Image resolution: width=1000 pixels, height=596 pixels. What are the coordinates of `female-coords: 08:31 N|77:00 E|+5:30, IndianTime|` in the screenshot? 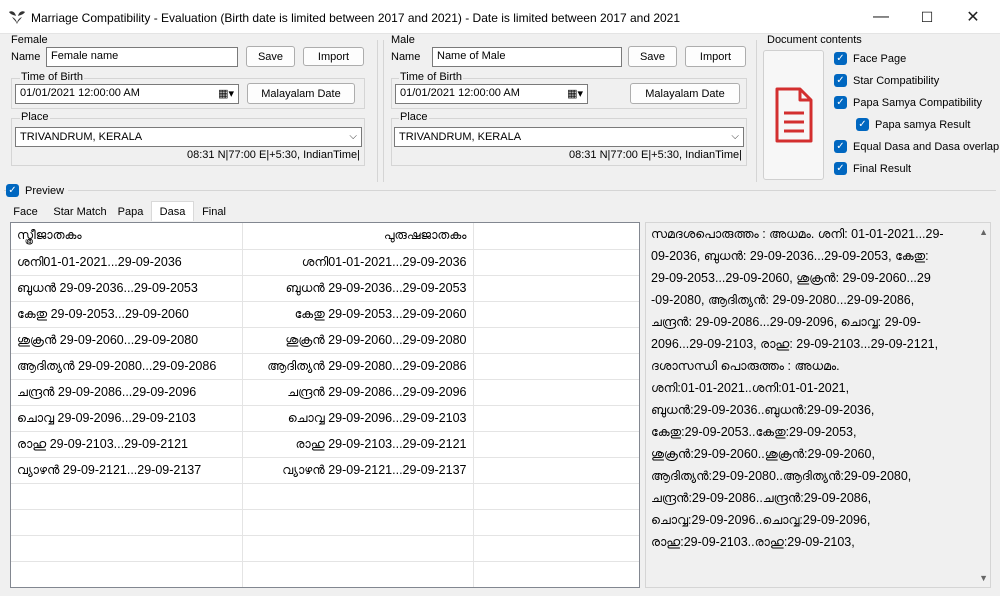 It's located at (273, 155).